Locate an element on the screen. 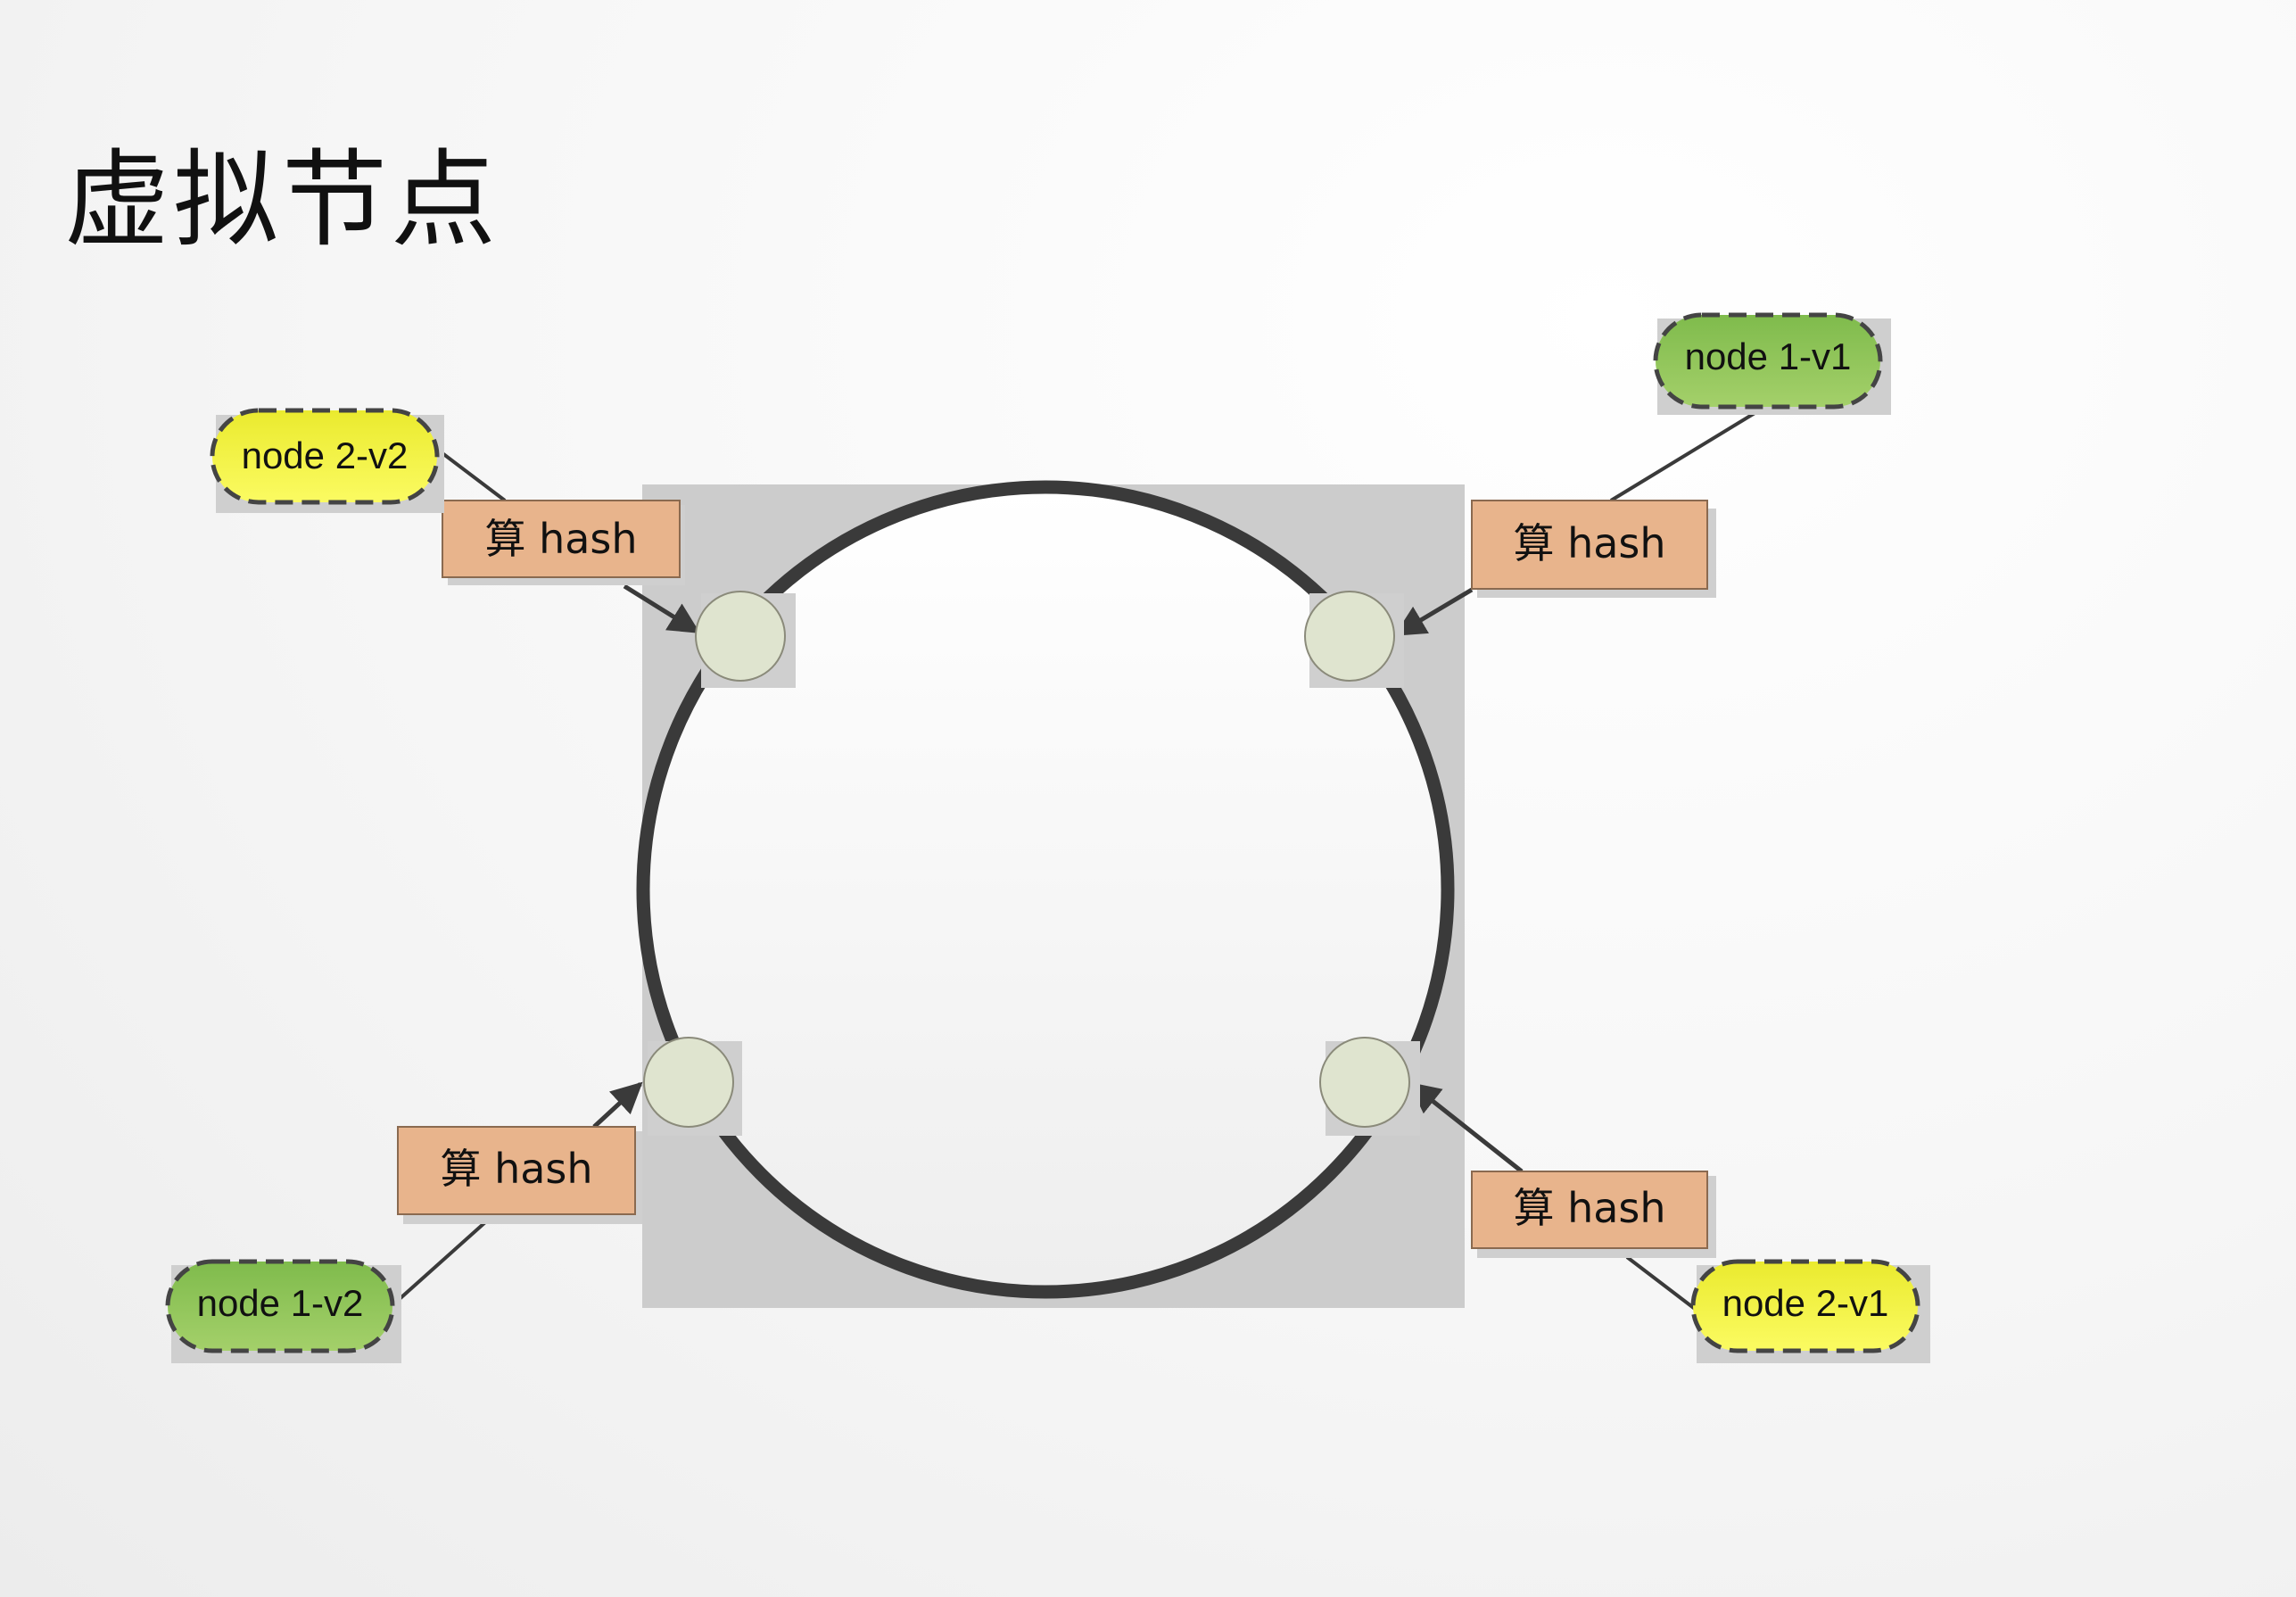  hash-box-bottom-left: 算 hash is located at coordinates (519, 1175).